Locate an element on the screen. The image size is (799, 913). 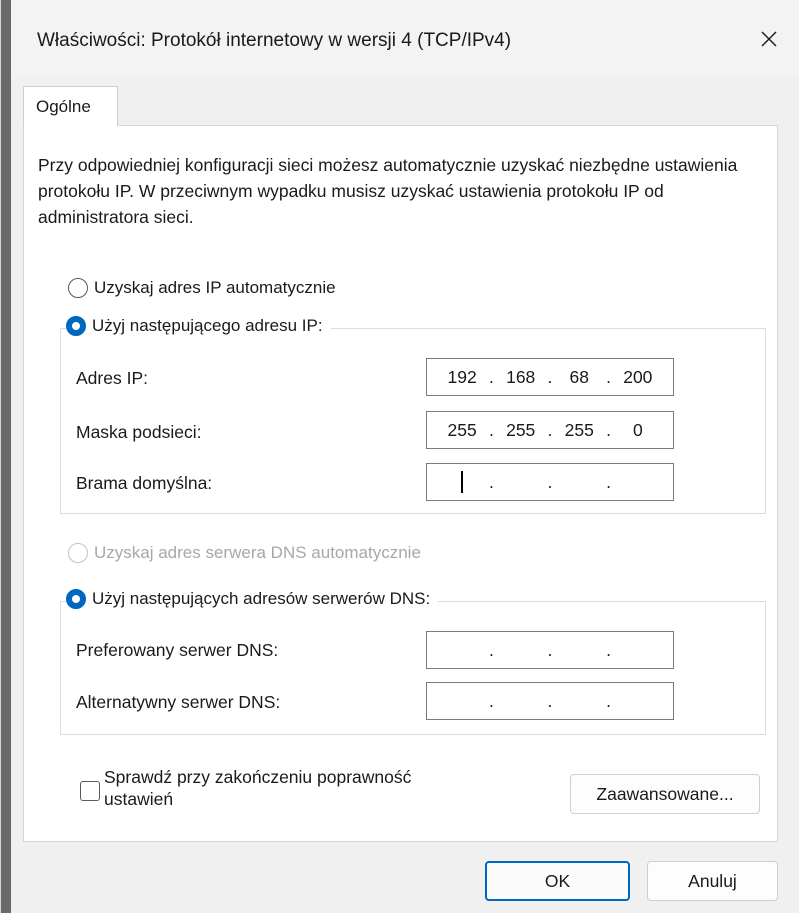
alternate-dns-input: . . . is located at coordinates (550, 701).